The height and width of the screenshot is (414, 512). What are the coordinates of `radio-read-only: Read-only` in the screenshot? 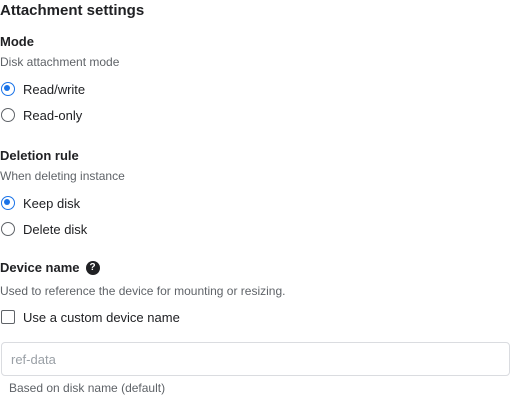 It's located at (41, 115).